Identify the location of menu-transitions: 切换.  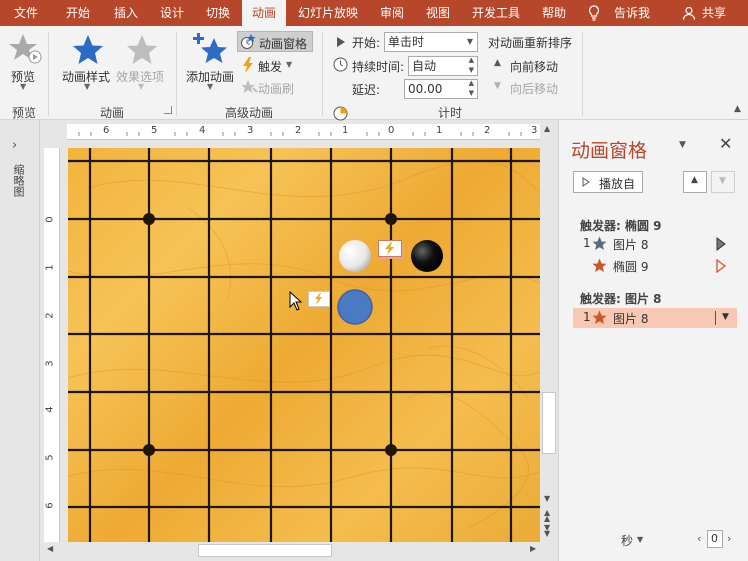
(218, 13).